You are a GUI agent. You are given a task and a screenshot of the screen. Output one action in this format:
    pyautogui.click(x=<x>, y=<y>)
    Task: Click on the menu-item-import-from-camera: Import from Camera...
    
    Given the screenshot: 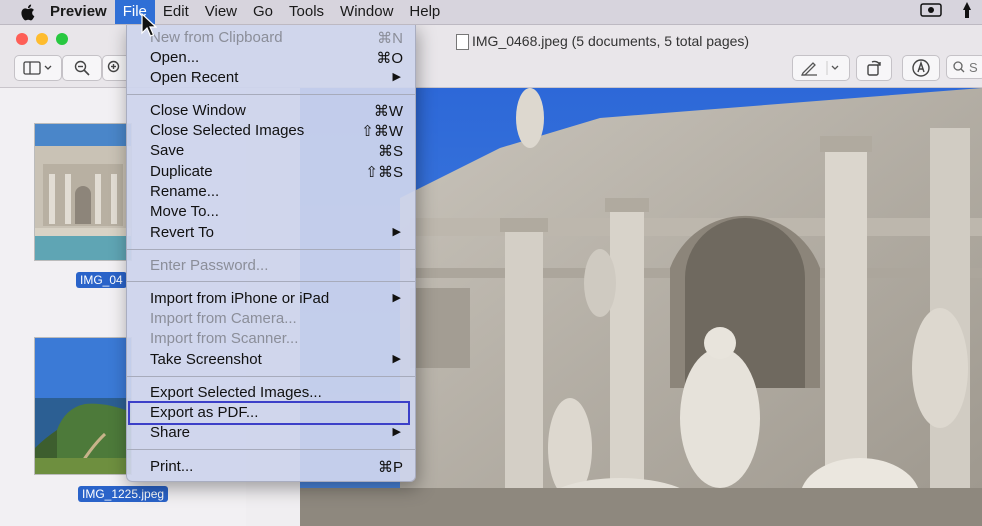 What is the action you would take?
    pyautogui.click(x=223, y=318)
    